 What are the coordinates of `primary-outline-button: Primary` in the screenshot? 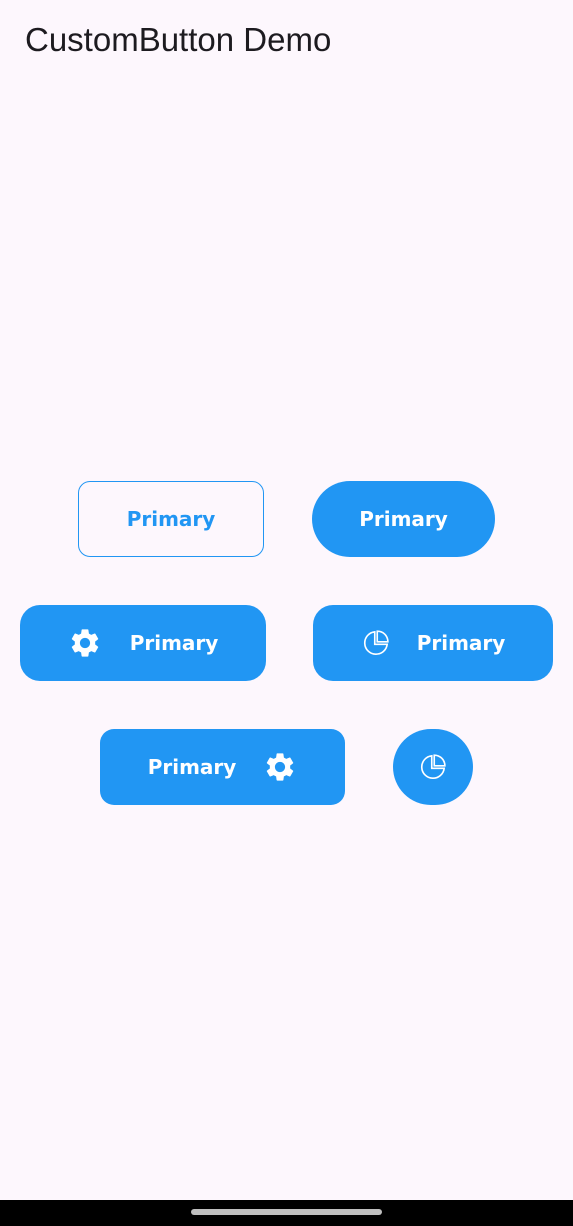 It's located at (171, 519).